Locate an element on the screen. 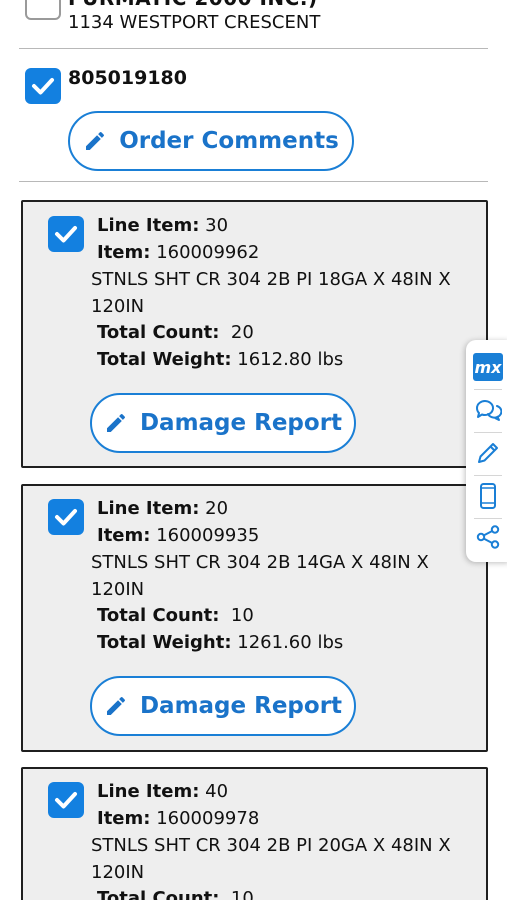  share-button is located at coordinates (486, 537).